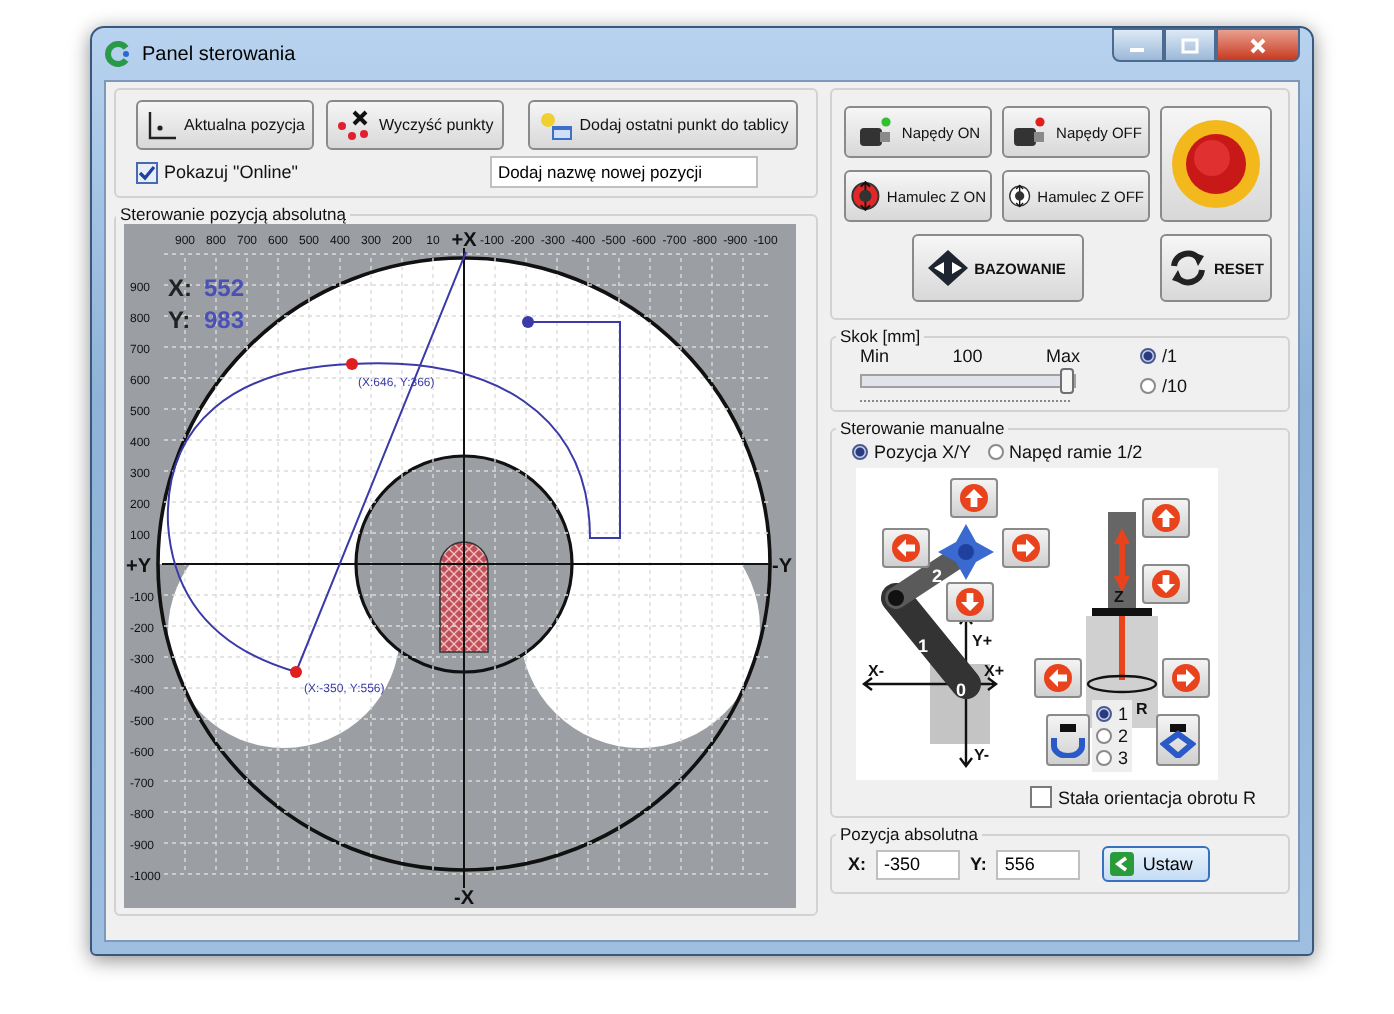 This screenshot has height=1014, width=1394. Describe the element at coordinates (217, 172) in the screenshot. I see `show-online-checkbox: Pokazuj "Online"` at that location.